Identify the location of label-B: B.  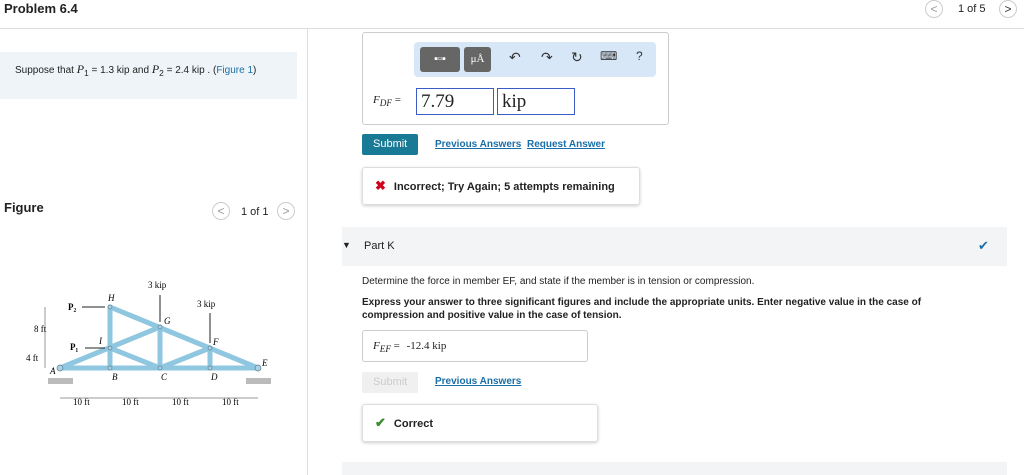
(115, 377).